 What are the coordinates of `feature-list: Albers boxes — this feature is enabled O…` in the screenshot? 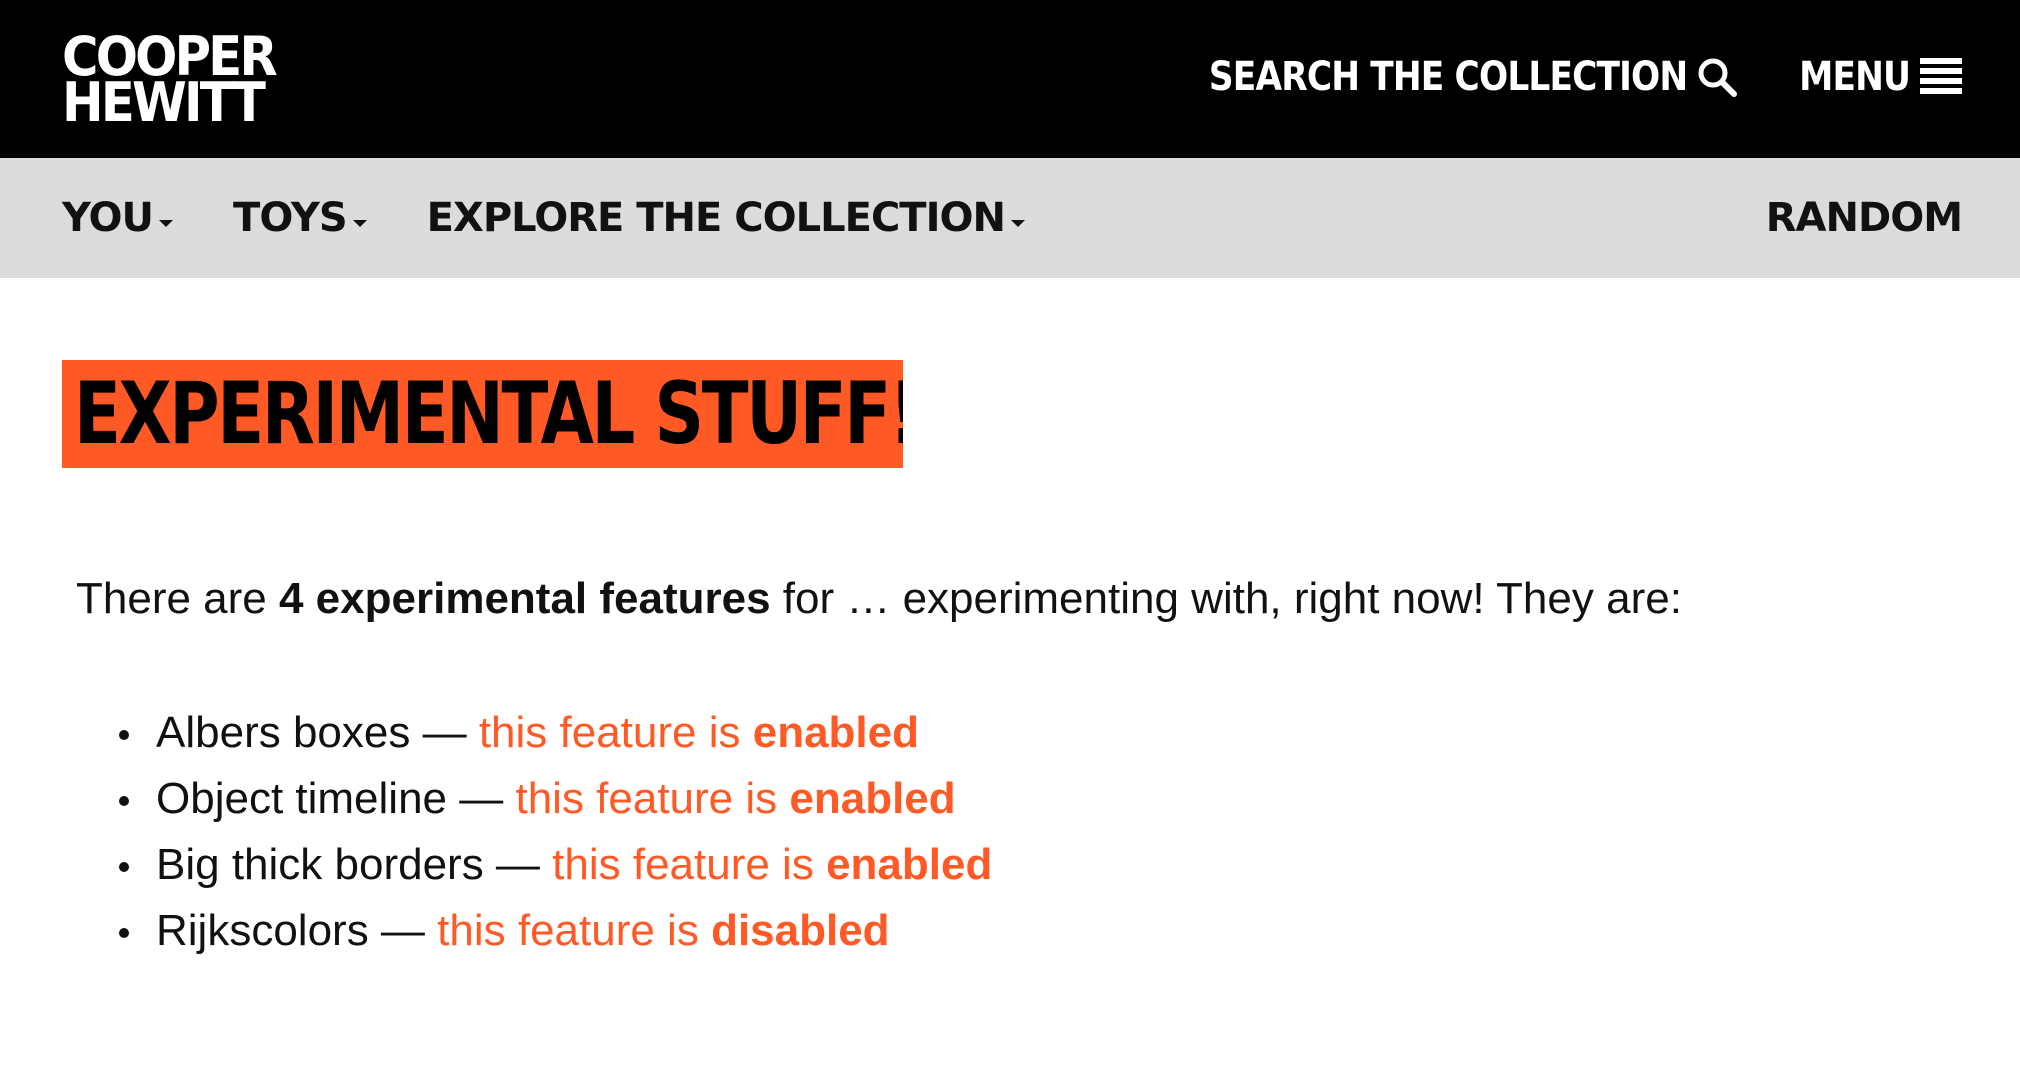 It's located at (534, 832).